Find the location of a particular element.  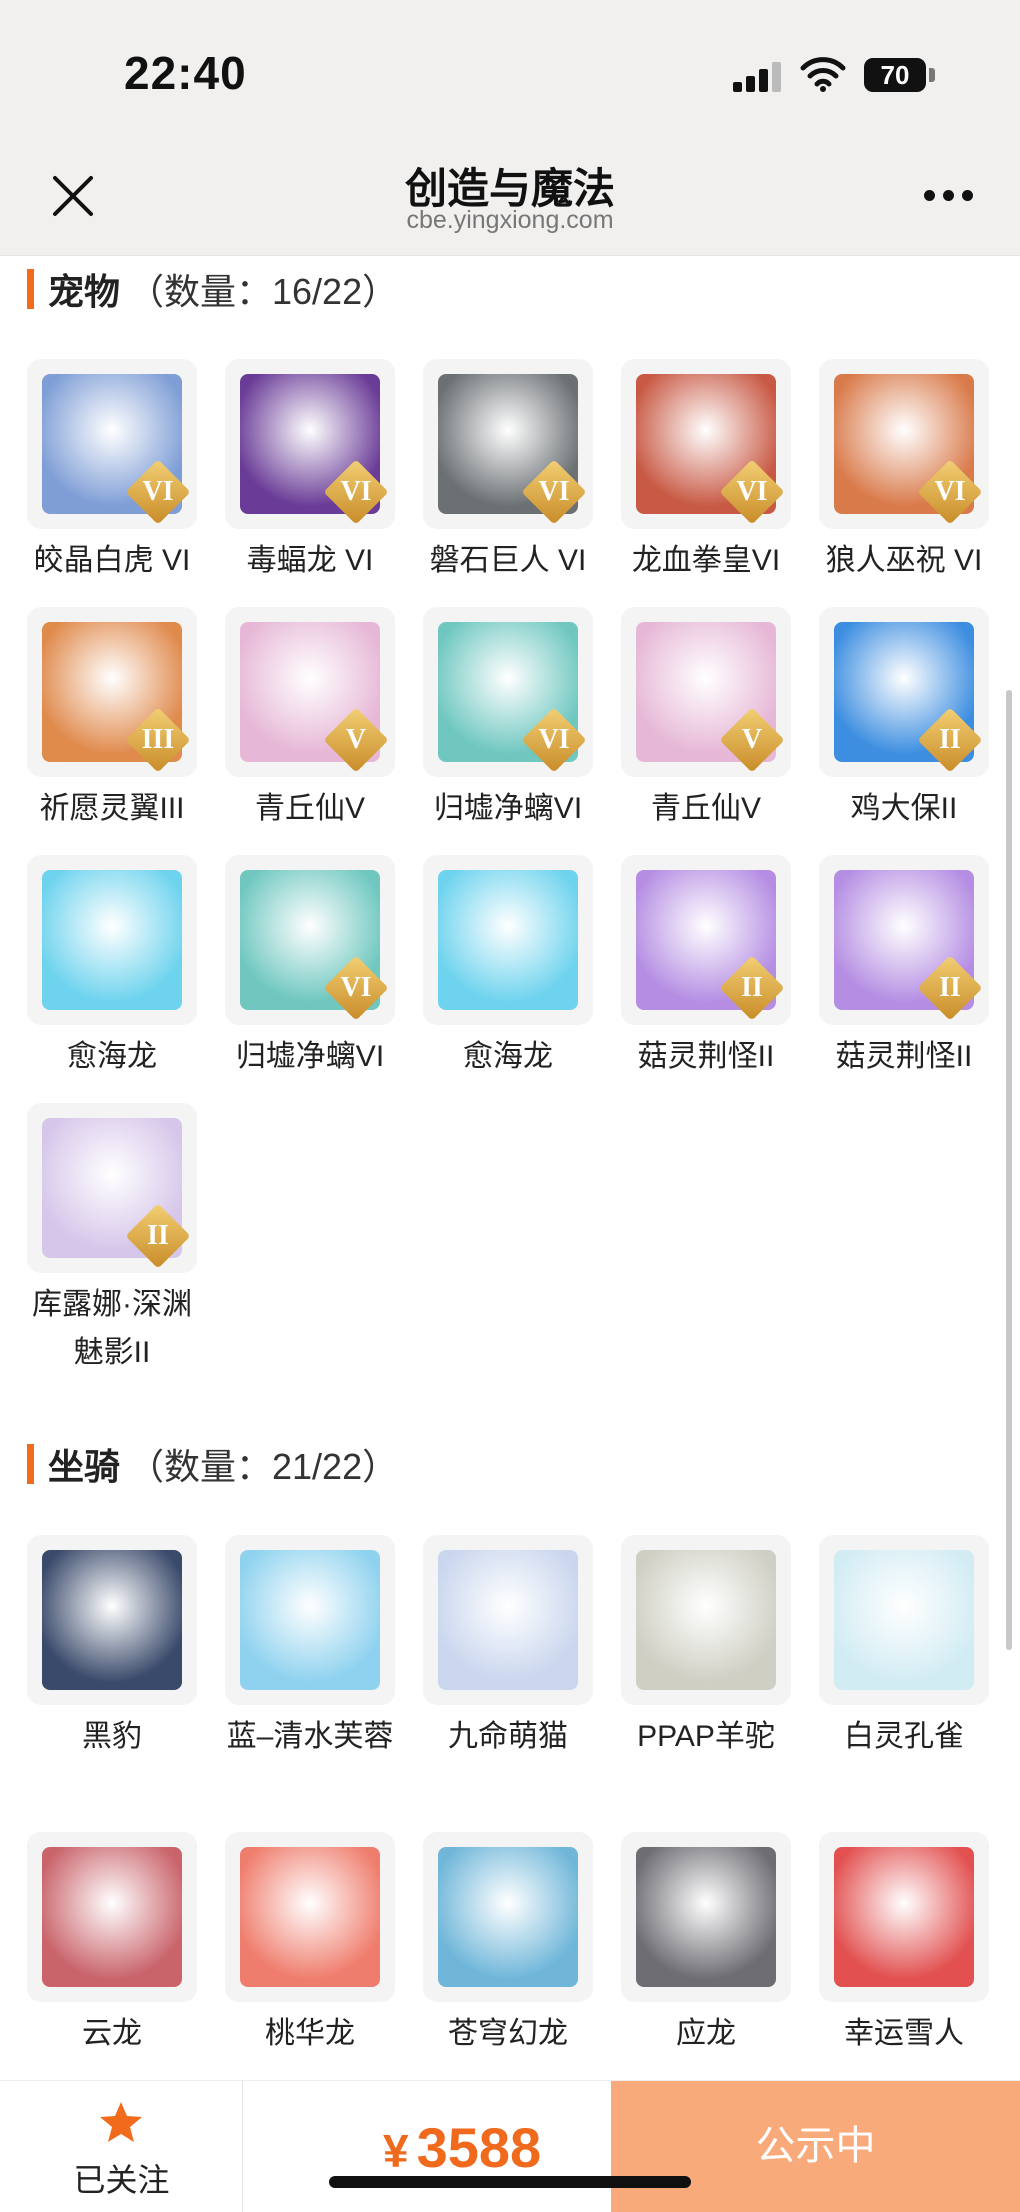

item-name: 龙血拳皇VI is located at coordinates (706, 560).